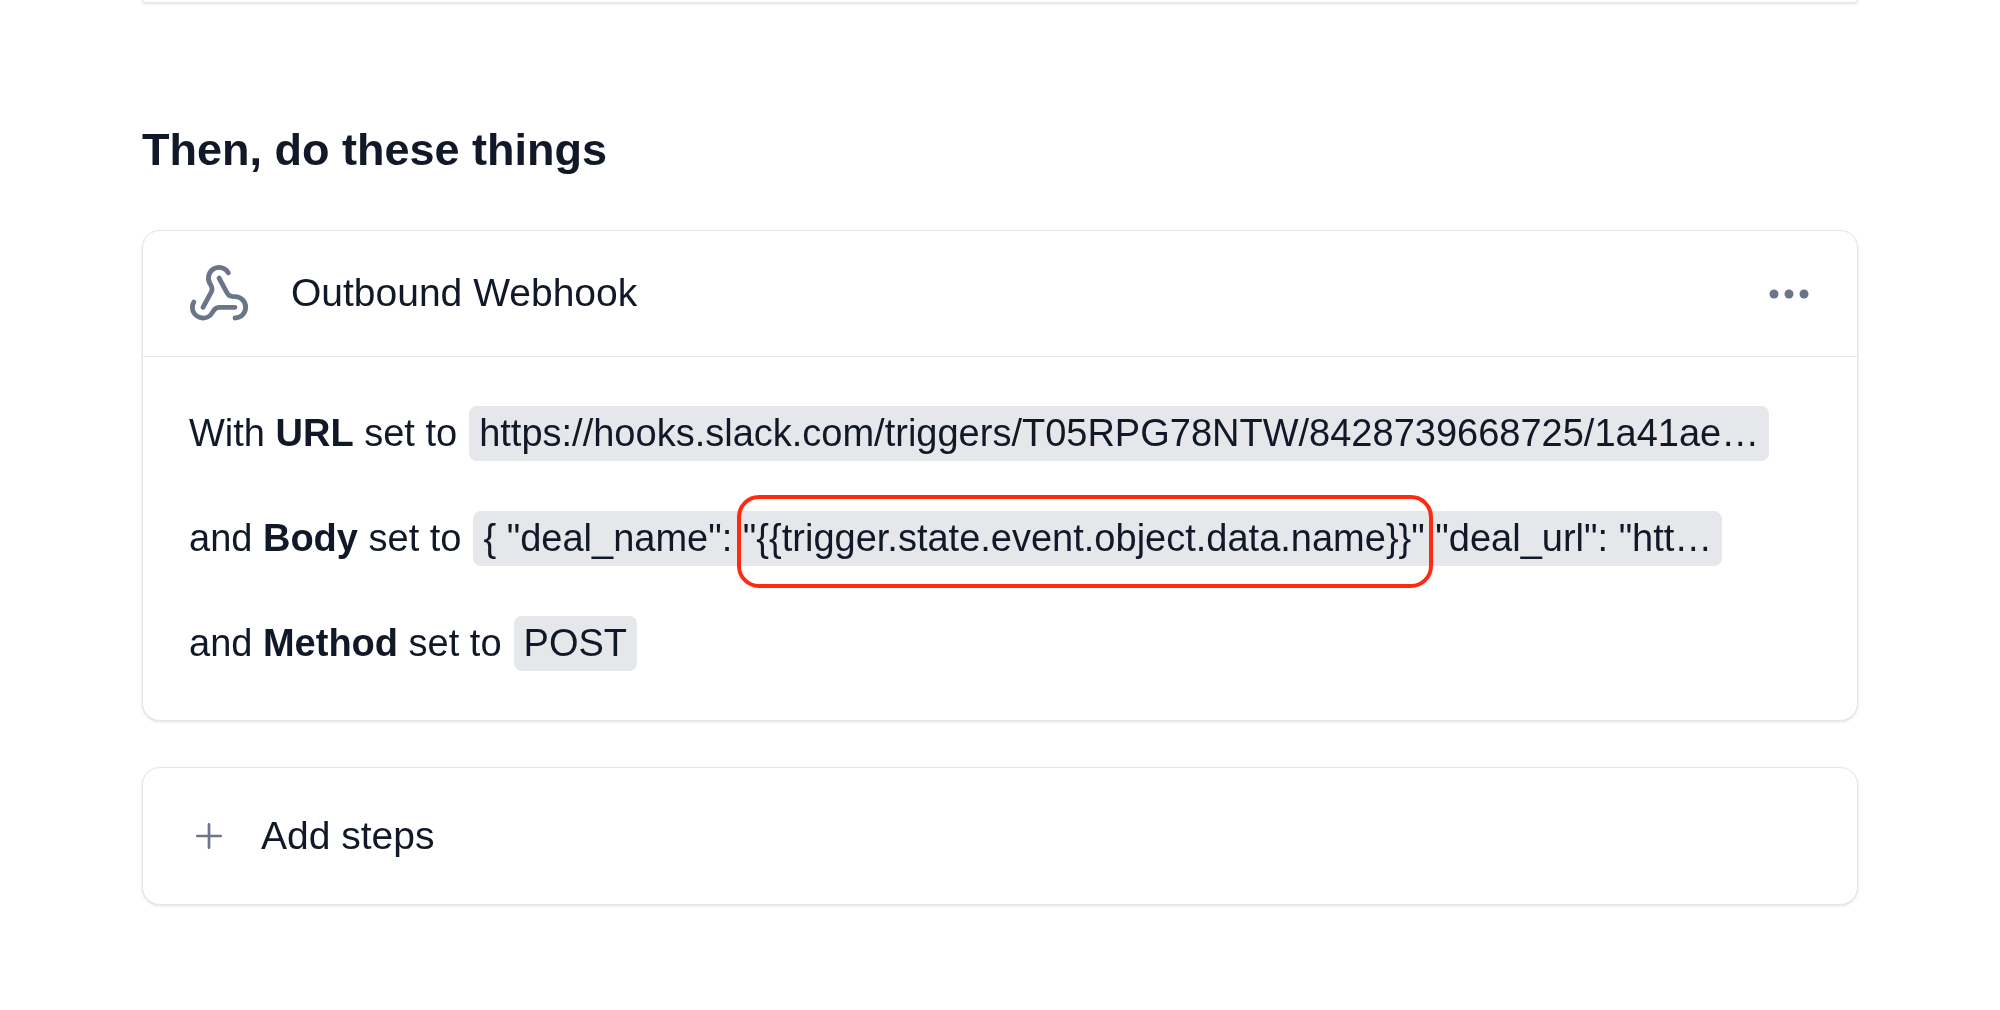 This screenshot has height=1010, width=2000. I want to click on more-icon, so click(1789, 293).